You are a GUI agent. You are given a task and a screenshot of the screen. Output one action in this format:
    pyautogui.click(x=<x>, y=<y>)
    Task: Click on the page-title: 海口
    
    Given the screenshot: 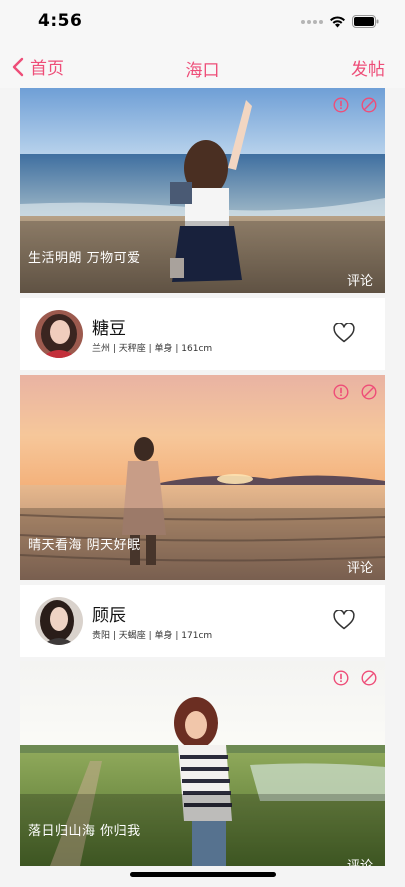 What is the action you would take?
    pyautogui.click(x=202, y=71)
    